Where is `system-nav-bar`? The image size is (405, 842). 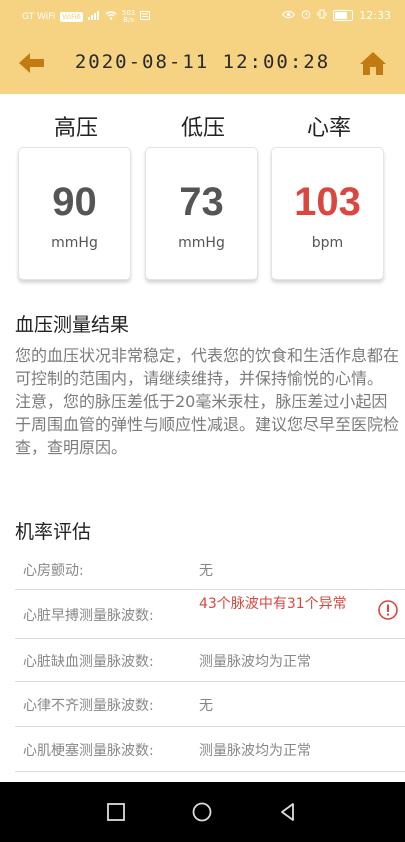 system-nav-bar is located at coordinates (202, 812).